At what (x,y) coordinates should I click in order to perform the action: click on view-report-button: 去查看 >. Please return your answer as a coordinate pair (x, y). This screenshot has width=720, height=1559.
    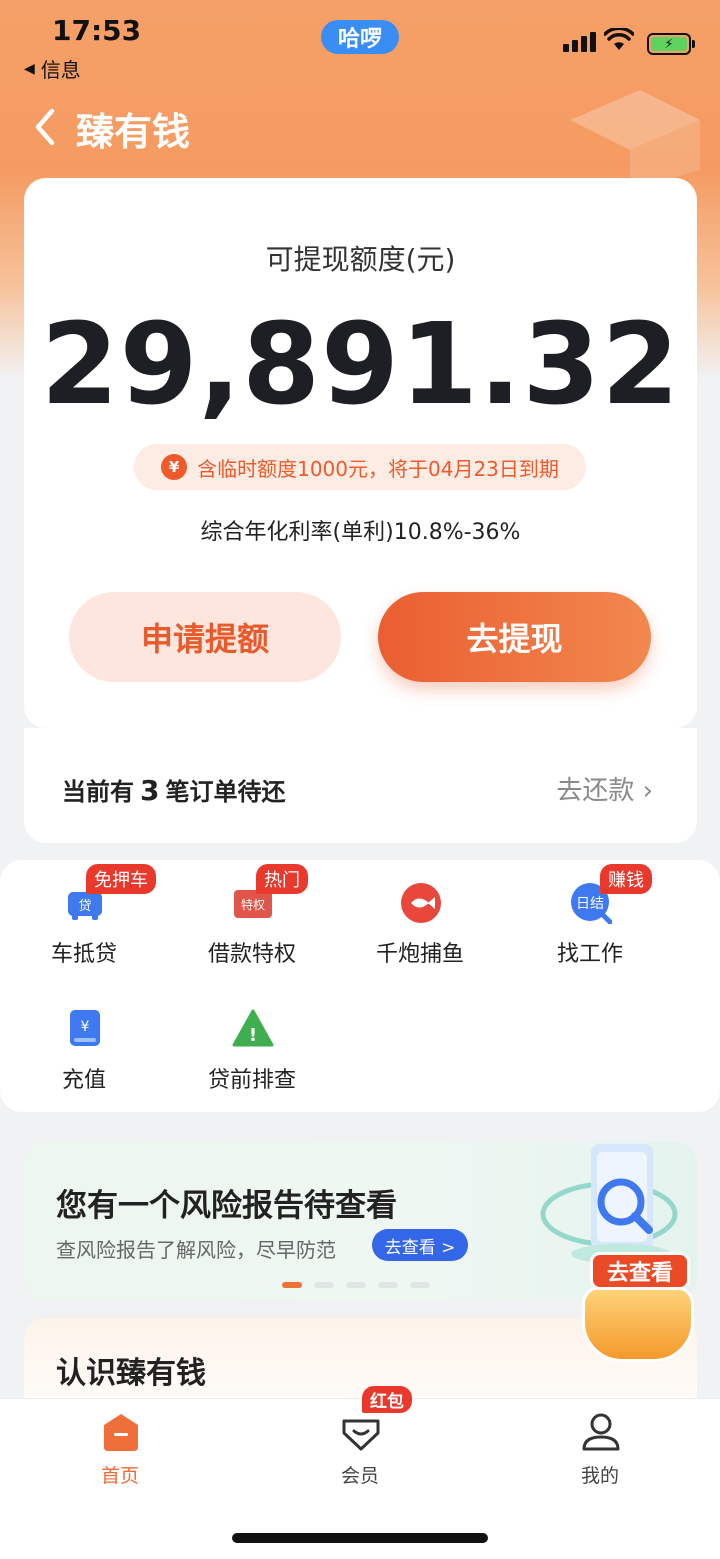
    Looking at the image, I should click on (420, 1245).